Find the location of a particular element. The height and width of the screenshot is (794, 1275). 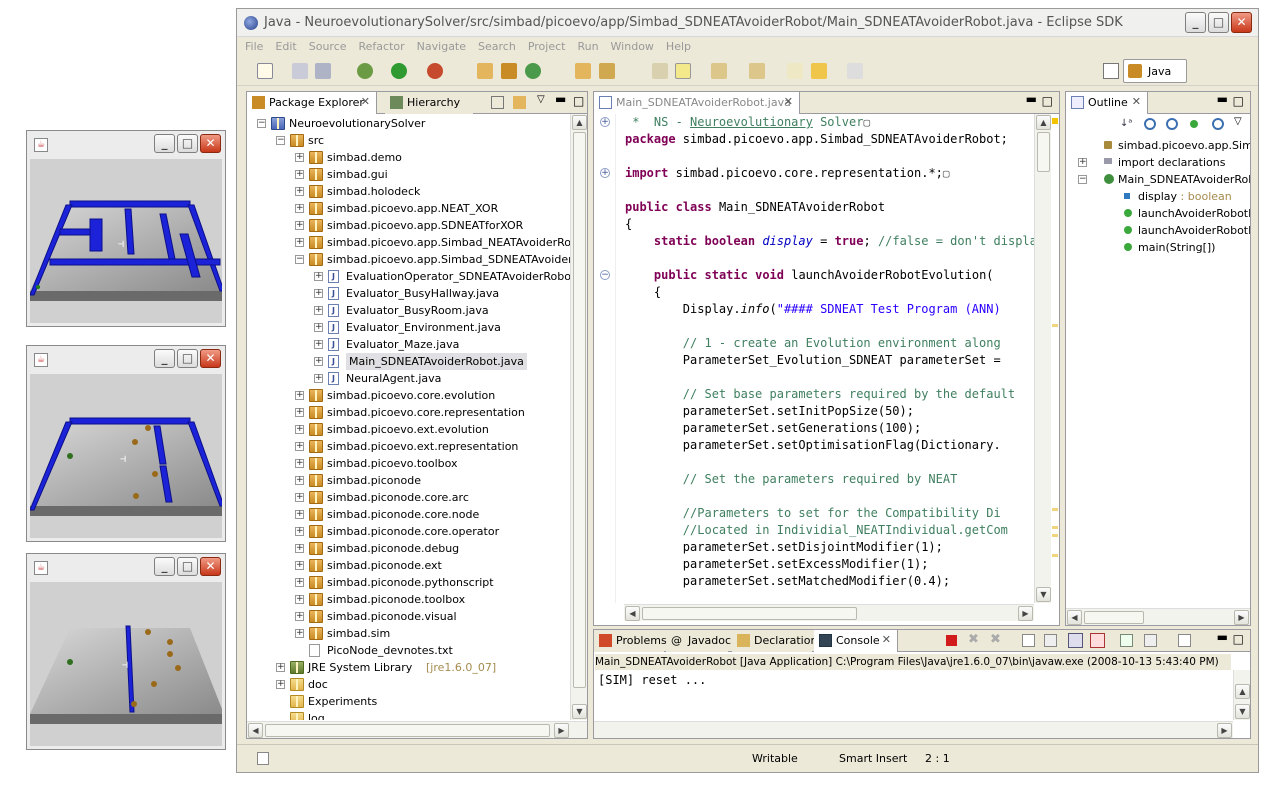

run-icon is located at coordinates (399, 71).